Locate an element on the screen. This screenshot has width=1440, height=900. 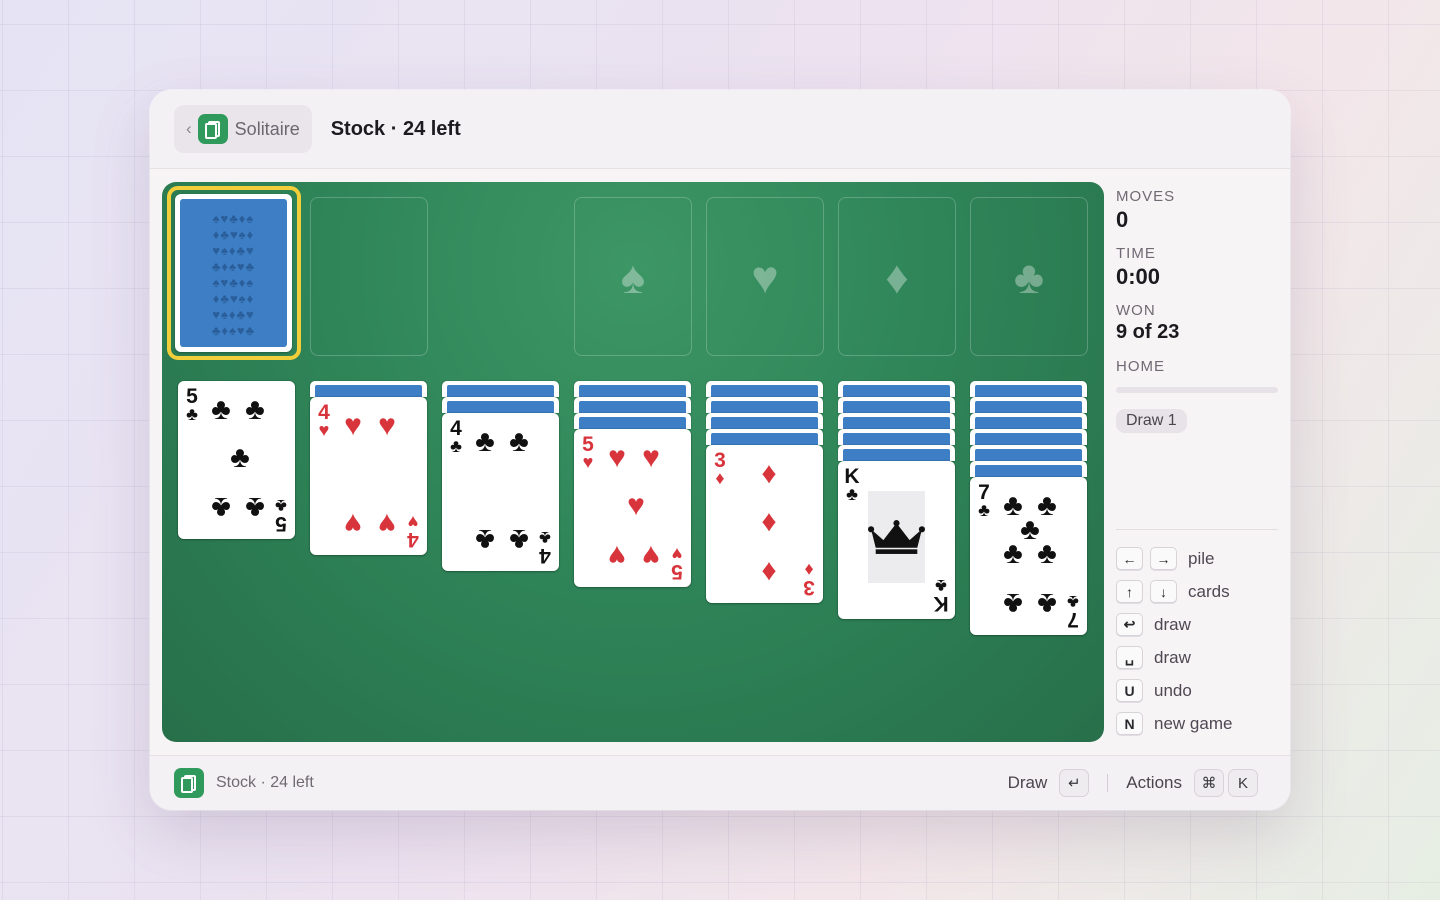
footer-bar: Stock · 24 left Draw ↵ Actions ⌘ K is located at coordinates (720, 782).